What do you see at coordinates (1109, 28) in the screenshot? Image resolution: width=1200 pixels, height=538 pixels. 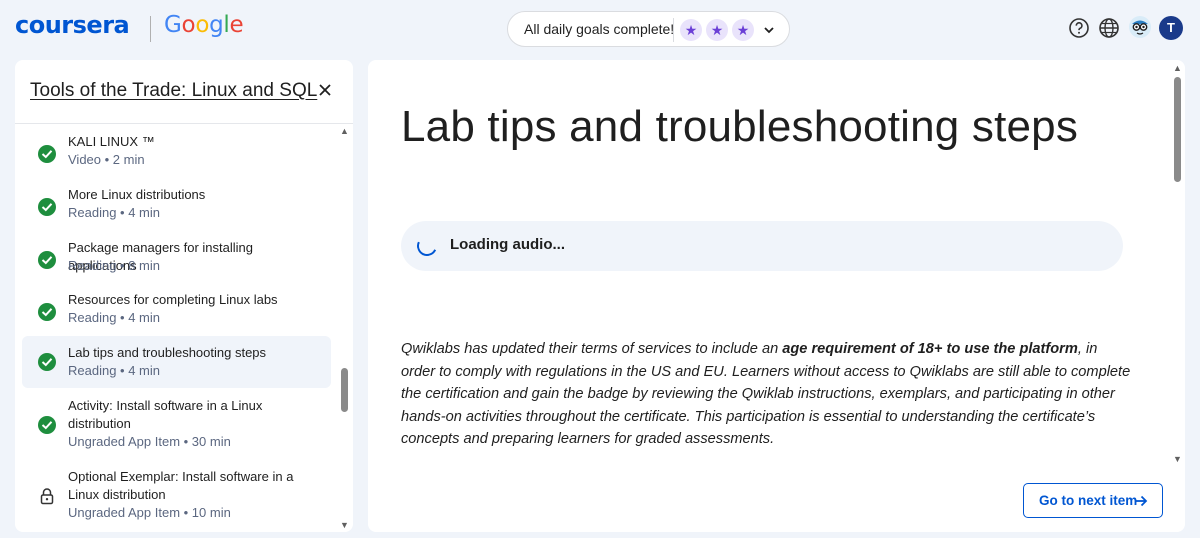 I see `globe-icon` at bounding box center [1109, 28].